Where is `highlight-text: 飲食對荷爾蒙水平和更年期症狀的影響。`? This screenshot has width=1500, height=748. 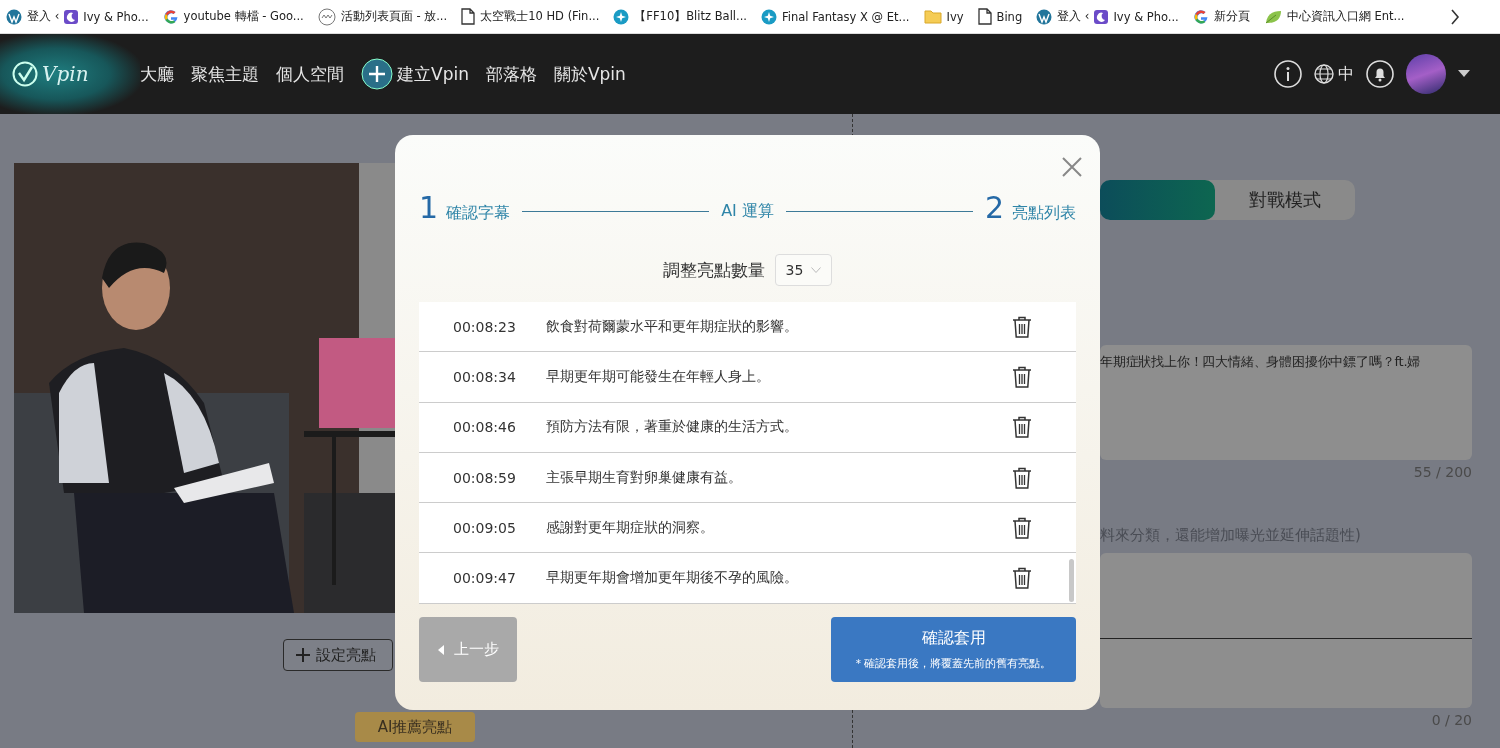 highlight-text: 飲食對荷爾蒙水平和更年期症狀的影響。 is located at coordinates (672, 326).